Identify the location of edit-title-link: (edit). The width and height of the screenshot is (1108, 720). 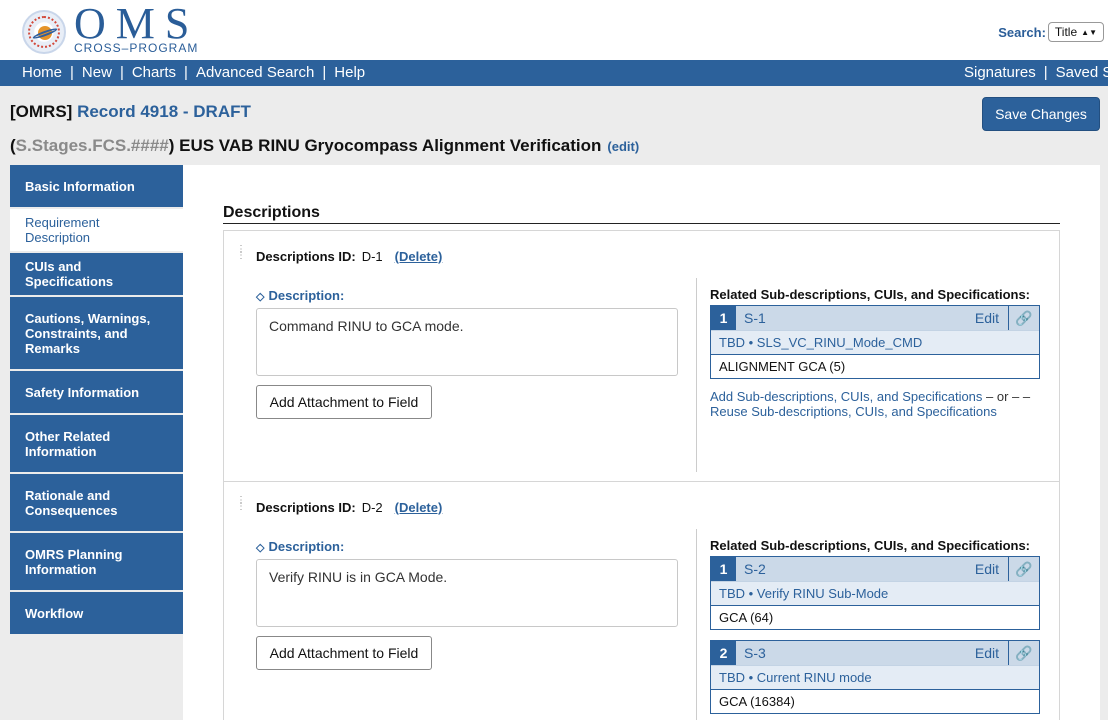
(623, 146).